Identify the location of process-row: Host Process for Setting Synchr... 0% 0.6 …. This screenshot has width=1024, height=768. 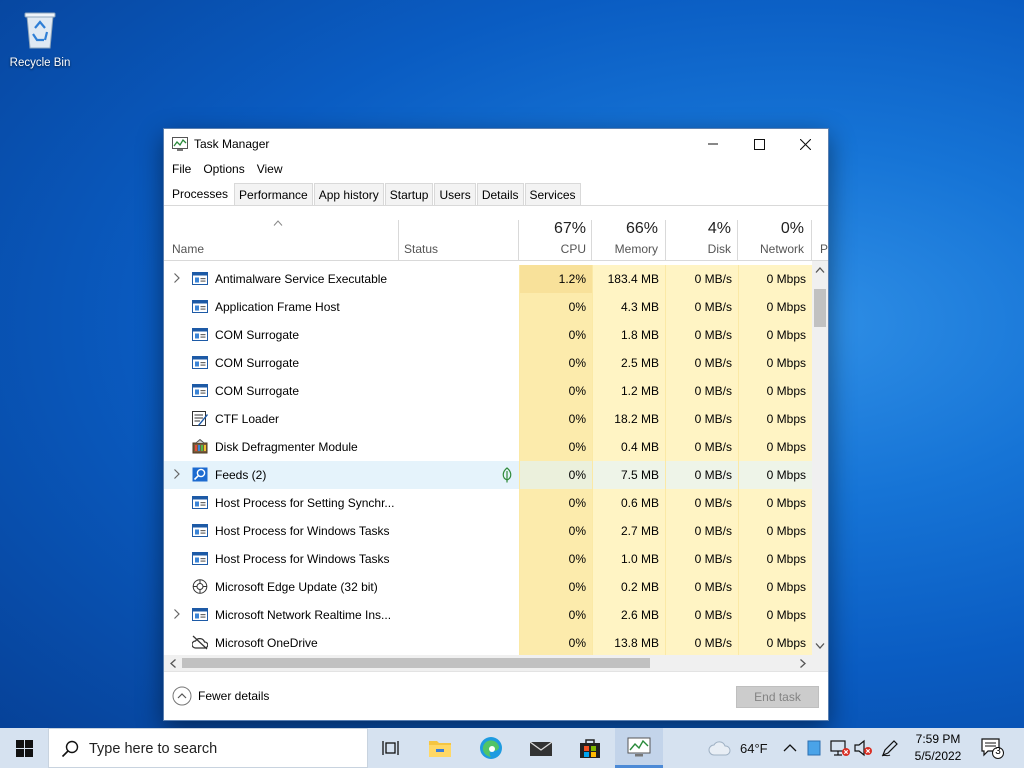
(488, 503).